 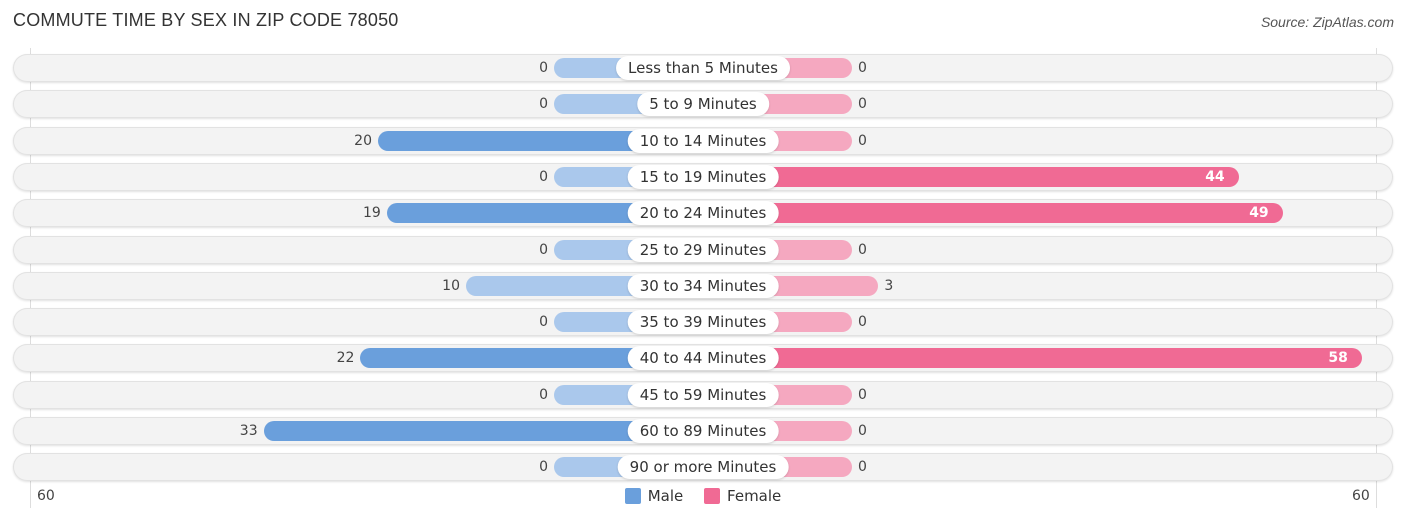 What do you see at coordinates (703, 467) in the screenshot?
I see `category-label: 90 or more Minutes` at bounding box center [703, 467].